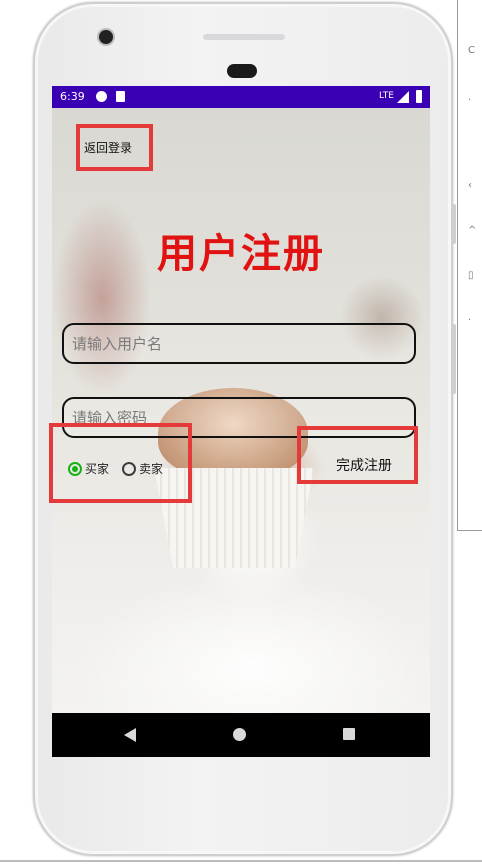 The image size is (482, 864). Describe the element at coordinates (120, 96) in the screenshot. I see `sd-card-icon` at that location.